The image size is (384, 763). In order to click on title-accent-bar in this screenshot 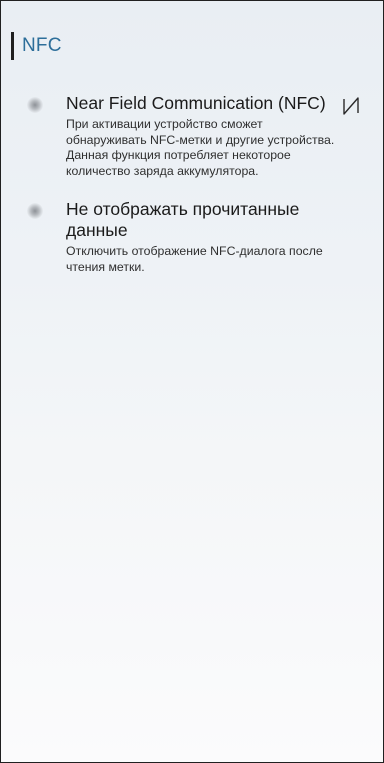, I will do `click(12, 46)`.